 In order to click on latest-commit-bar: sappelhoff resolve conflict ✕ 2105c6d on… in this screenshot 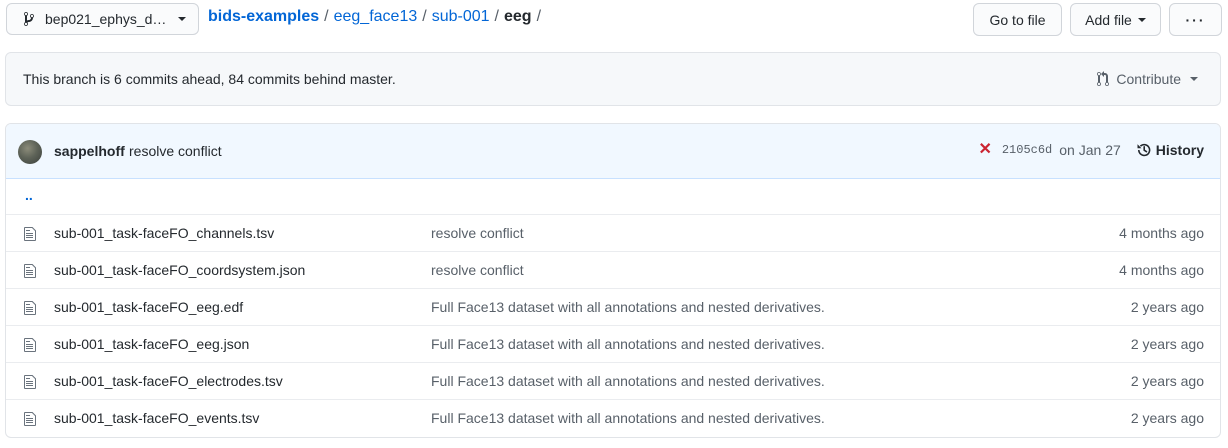, I will do `click(613, 151)`.